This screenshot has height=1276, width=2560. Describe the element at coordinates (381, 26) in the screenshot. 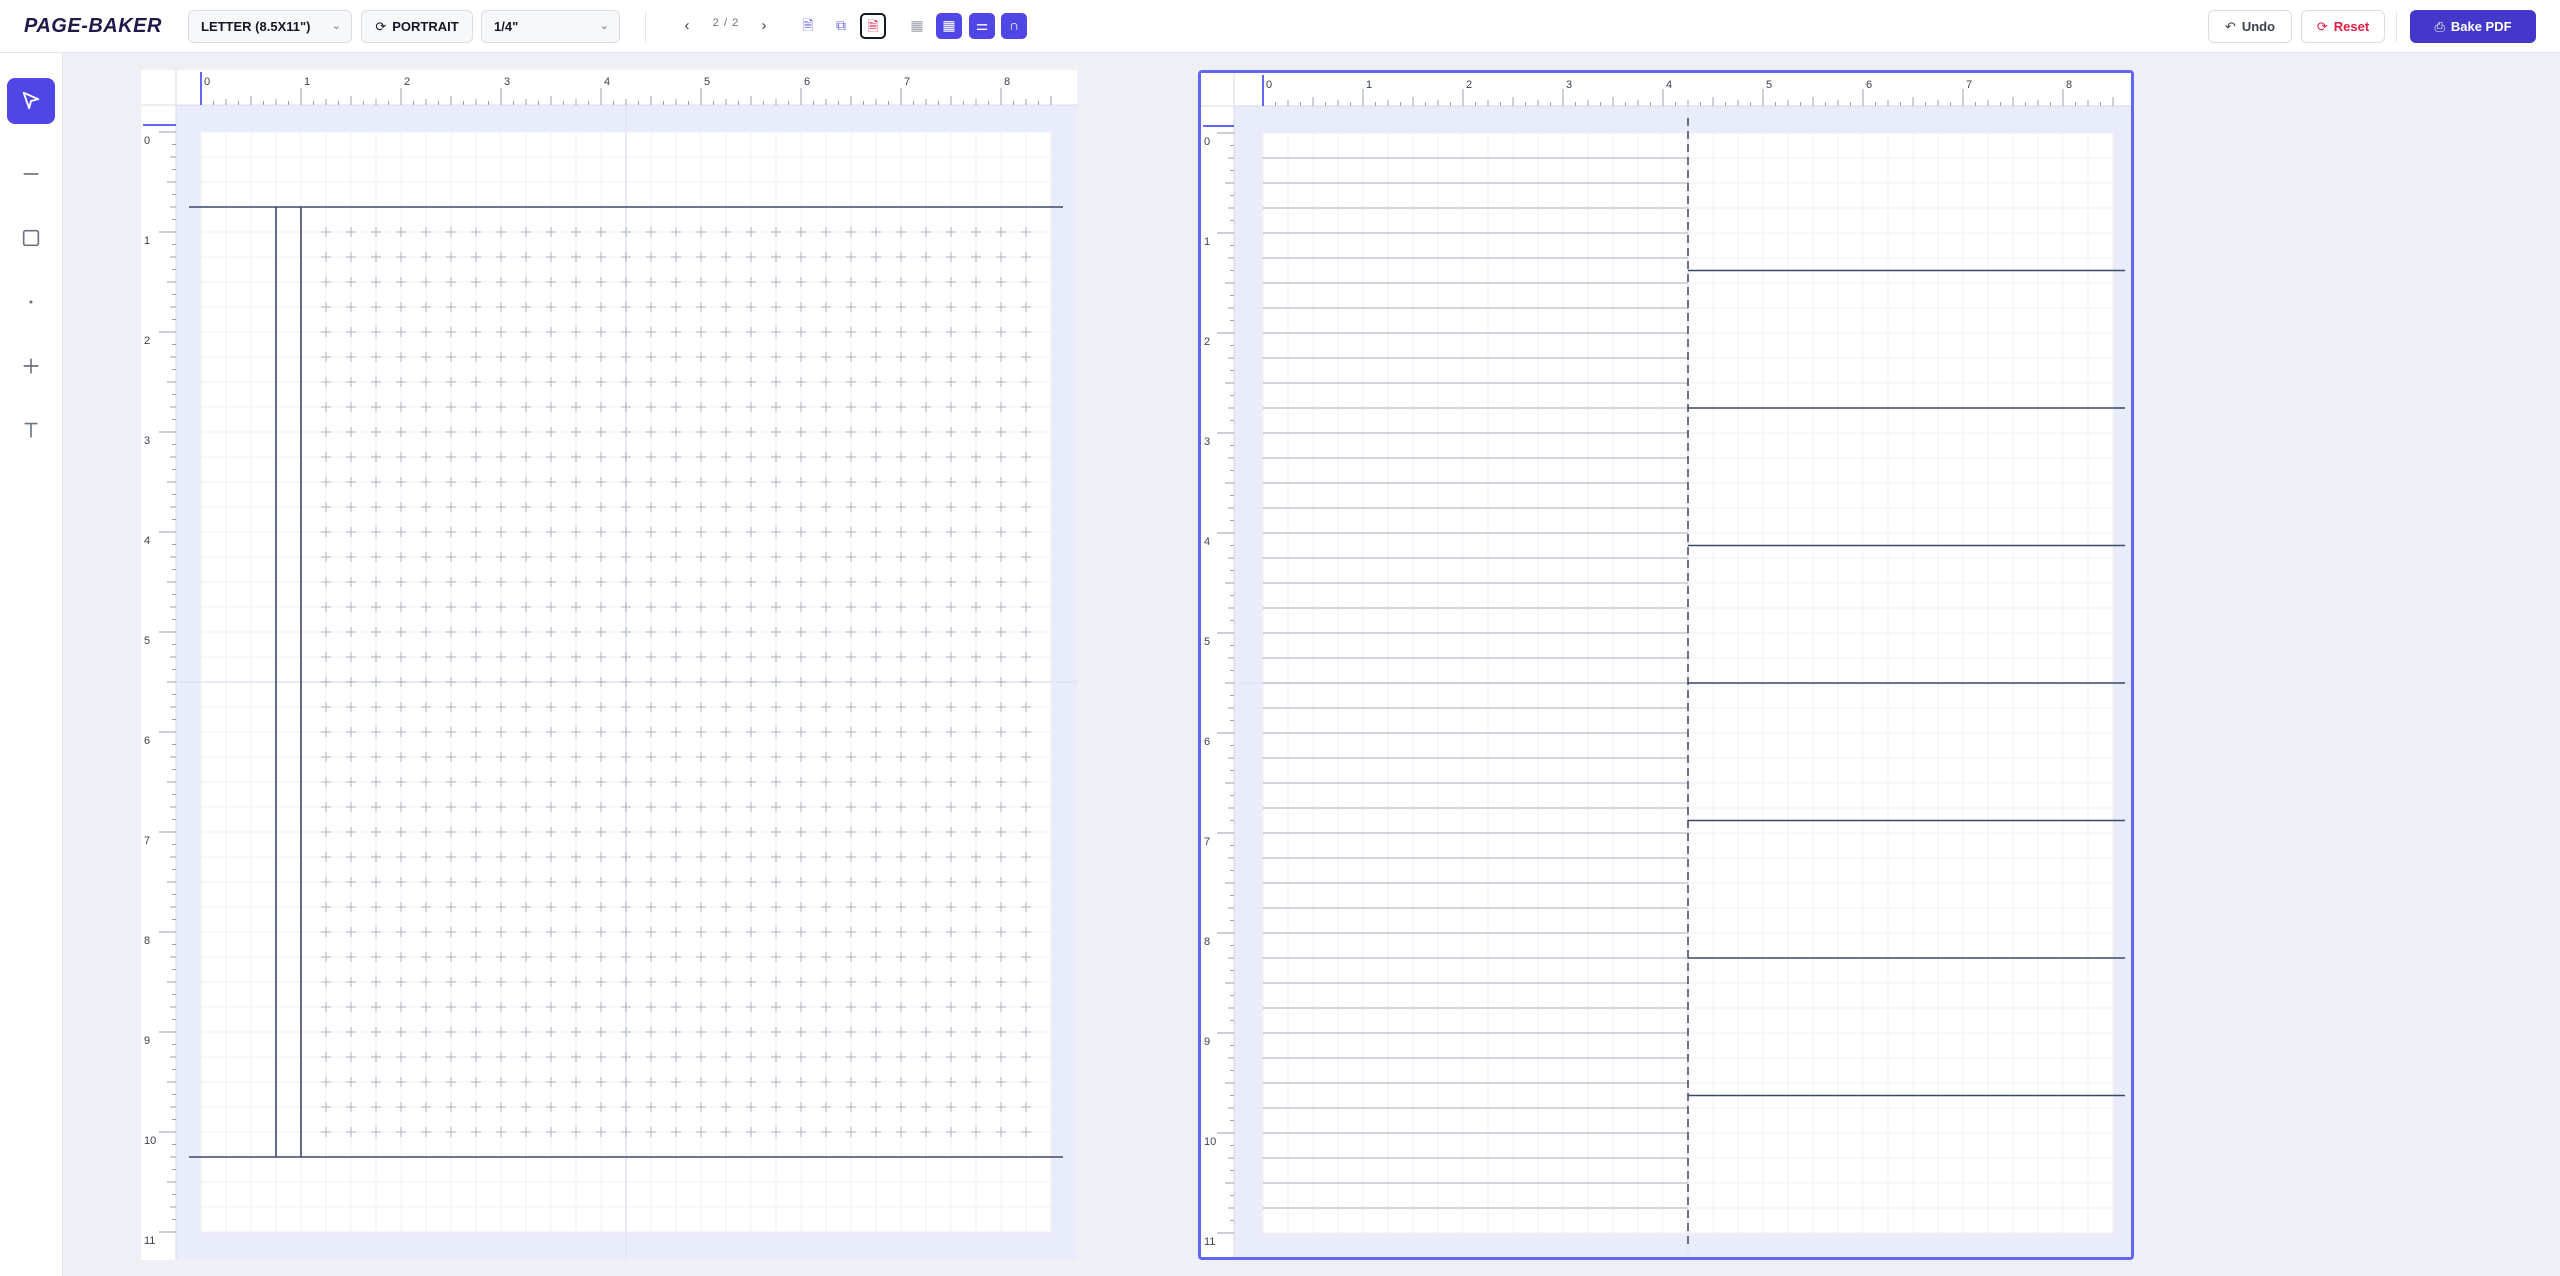

I see `rotate-icon: ⟳` at that location.